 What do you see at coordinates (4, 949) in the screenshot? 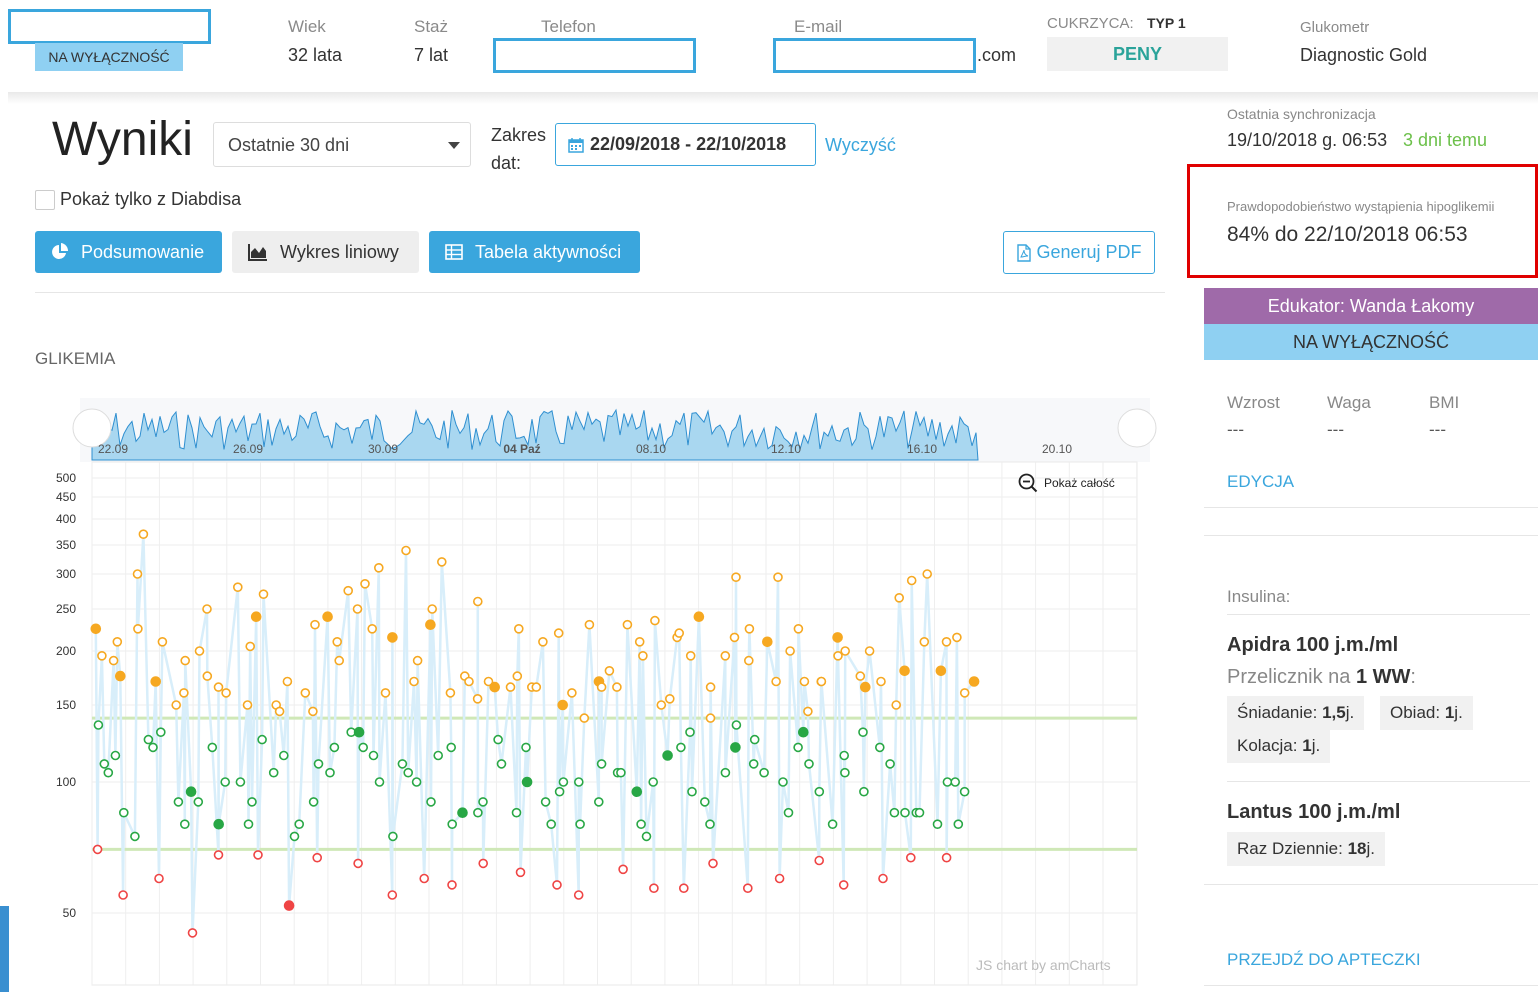
I see `side-widget-tab` at bounding box center [4, 949].